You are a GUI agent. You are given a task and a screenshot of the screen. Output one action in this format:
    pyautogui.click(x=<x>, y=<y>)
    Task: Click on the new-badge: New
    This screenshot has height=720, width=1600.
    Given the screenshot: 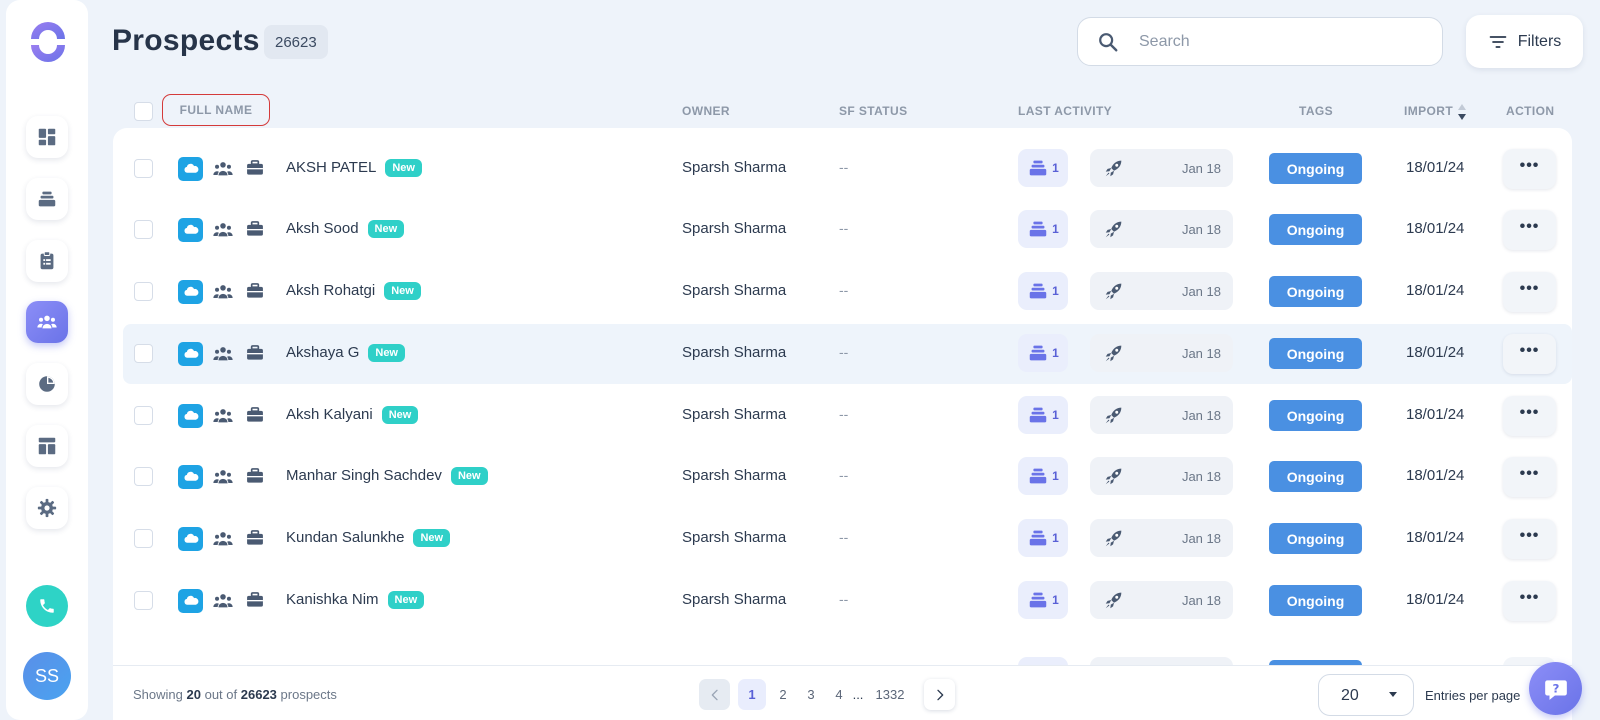 What is the action you would take?
    pyautogui.click(x=469, y=476)
    